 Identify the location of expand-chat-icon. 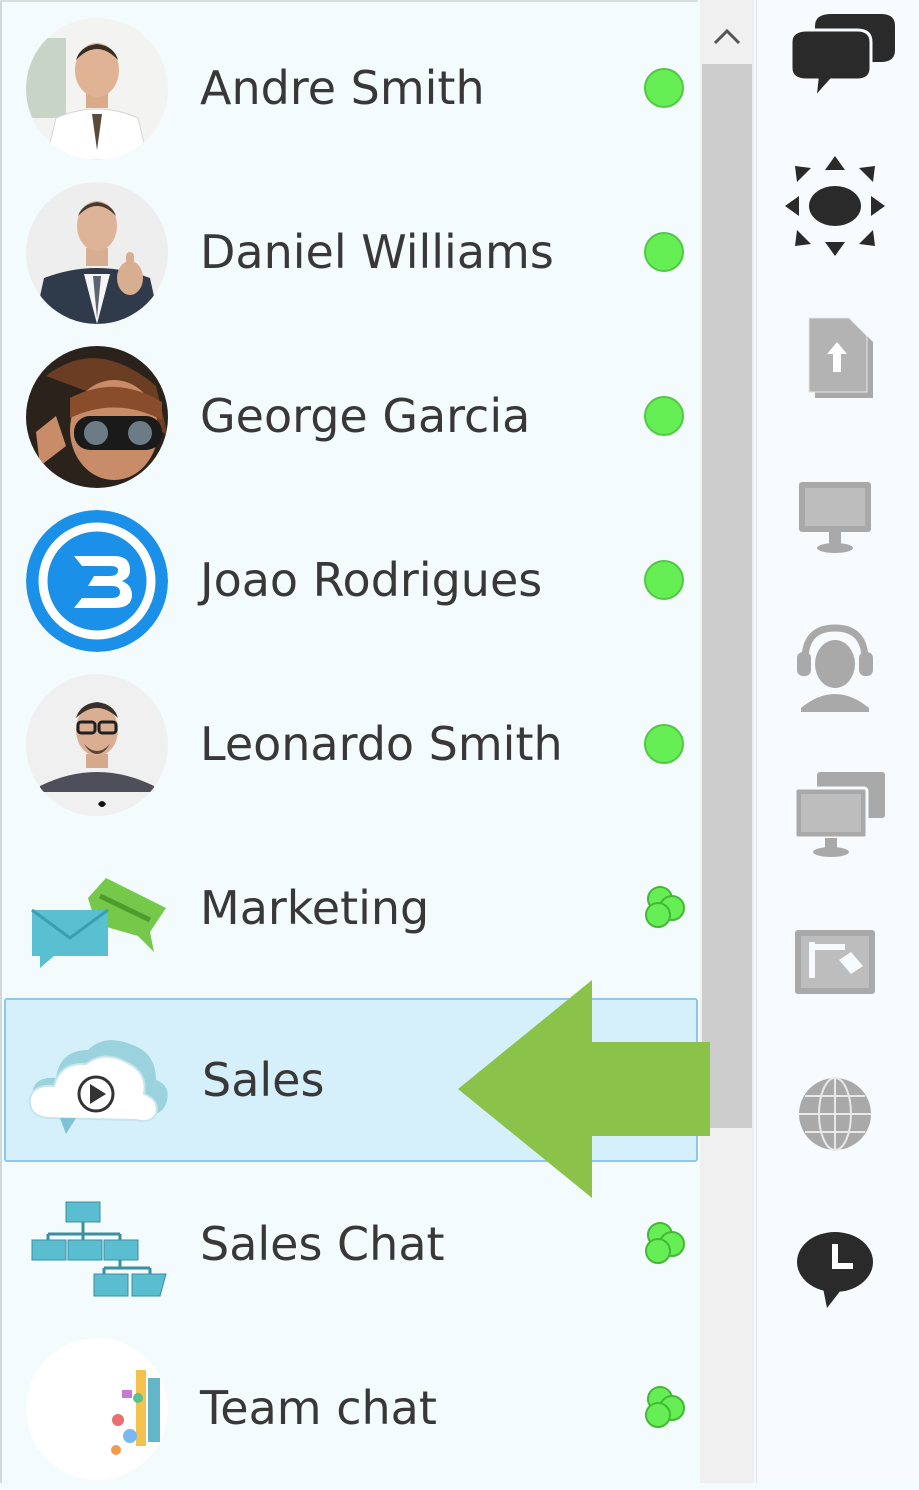
(835, 205).